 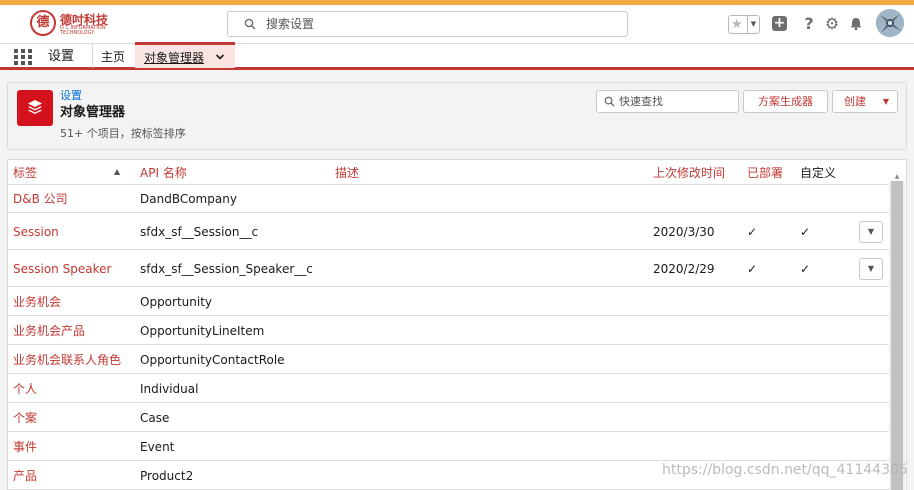 What do you see at coordinates (448, 388) in the screenshot?
I see `table-row: 个人 Individual` at bounding box center [448, 388].